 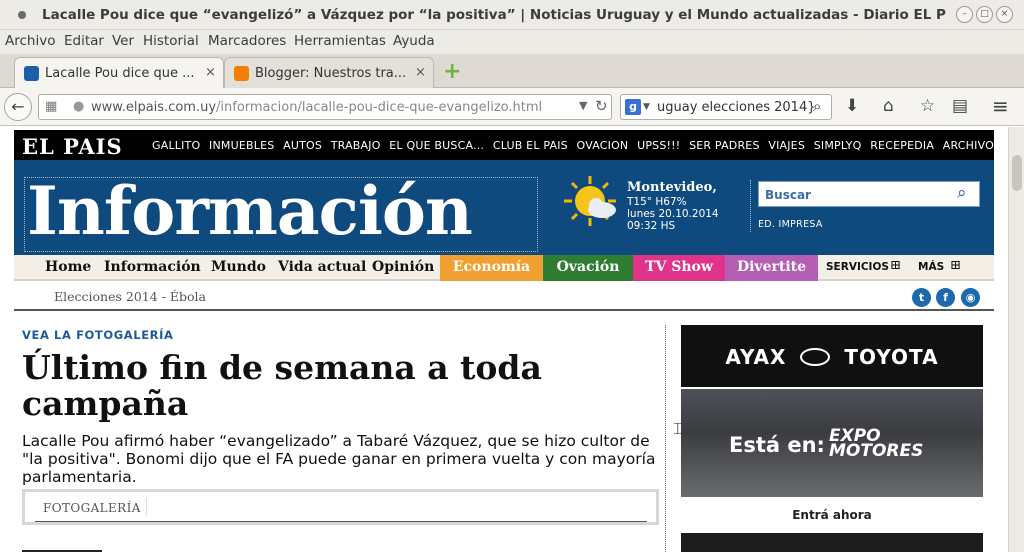 I want to click on nav-mundo: Mundo, so click(x=238, y=267).